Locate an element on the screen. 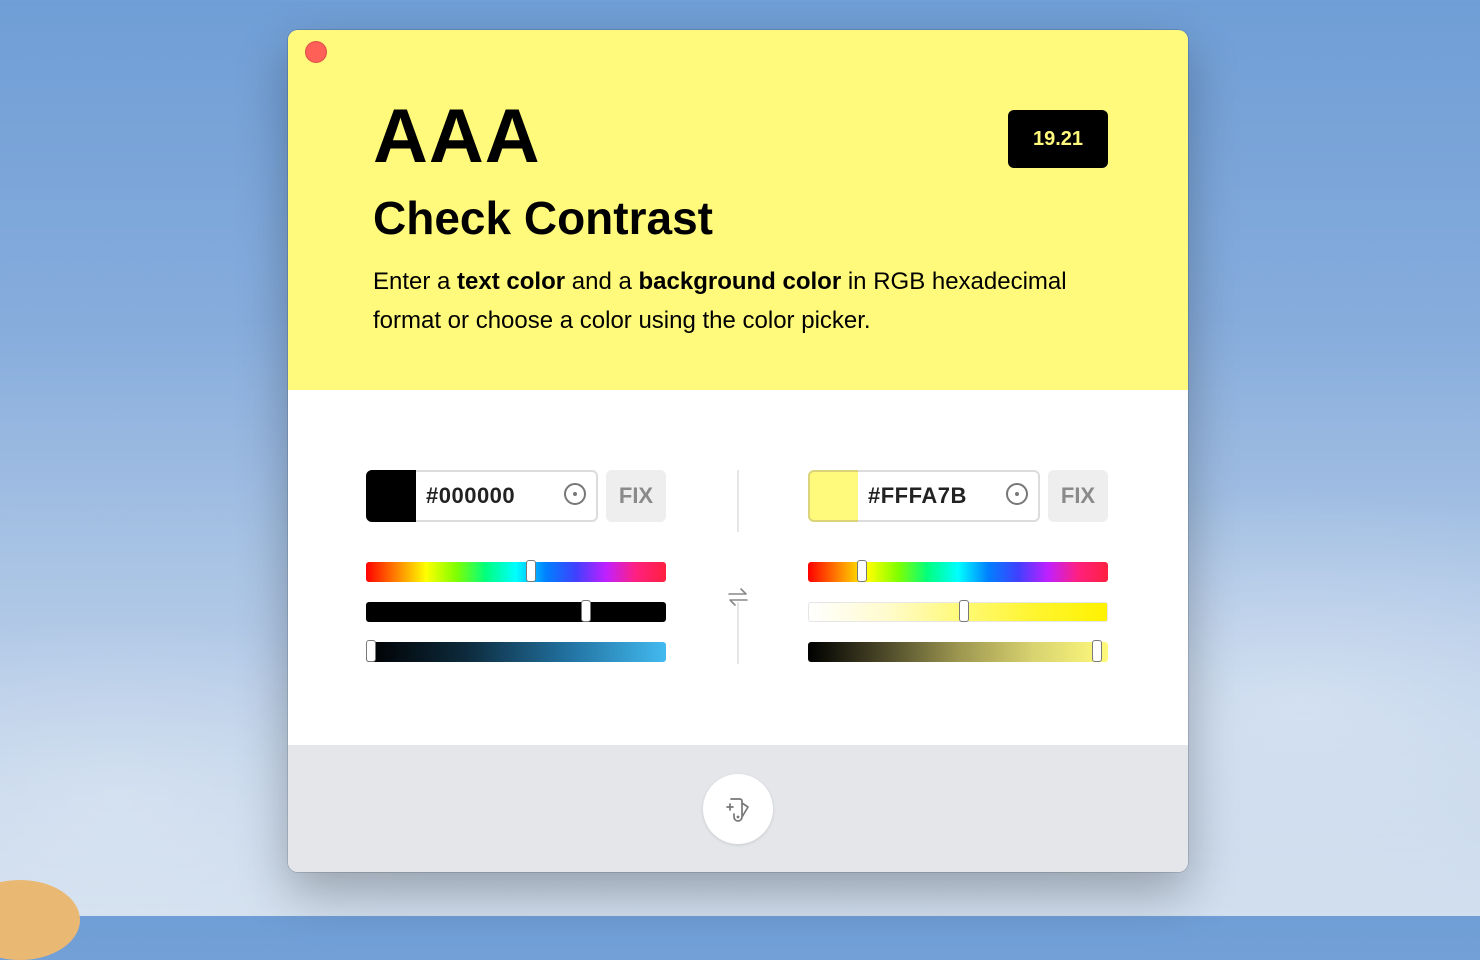  color-palette-icon is located at coordinates (737, 810).